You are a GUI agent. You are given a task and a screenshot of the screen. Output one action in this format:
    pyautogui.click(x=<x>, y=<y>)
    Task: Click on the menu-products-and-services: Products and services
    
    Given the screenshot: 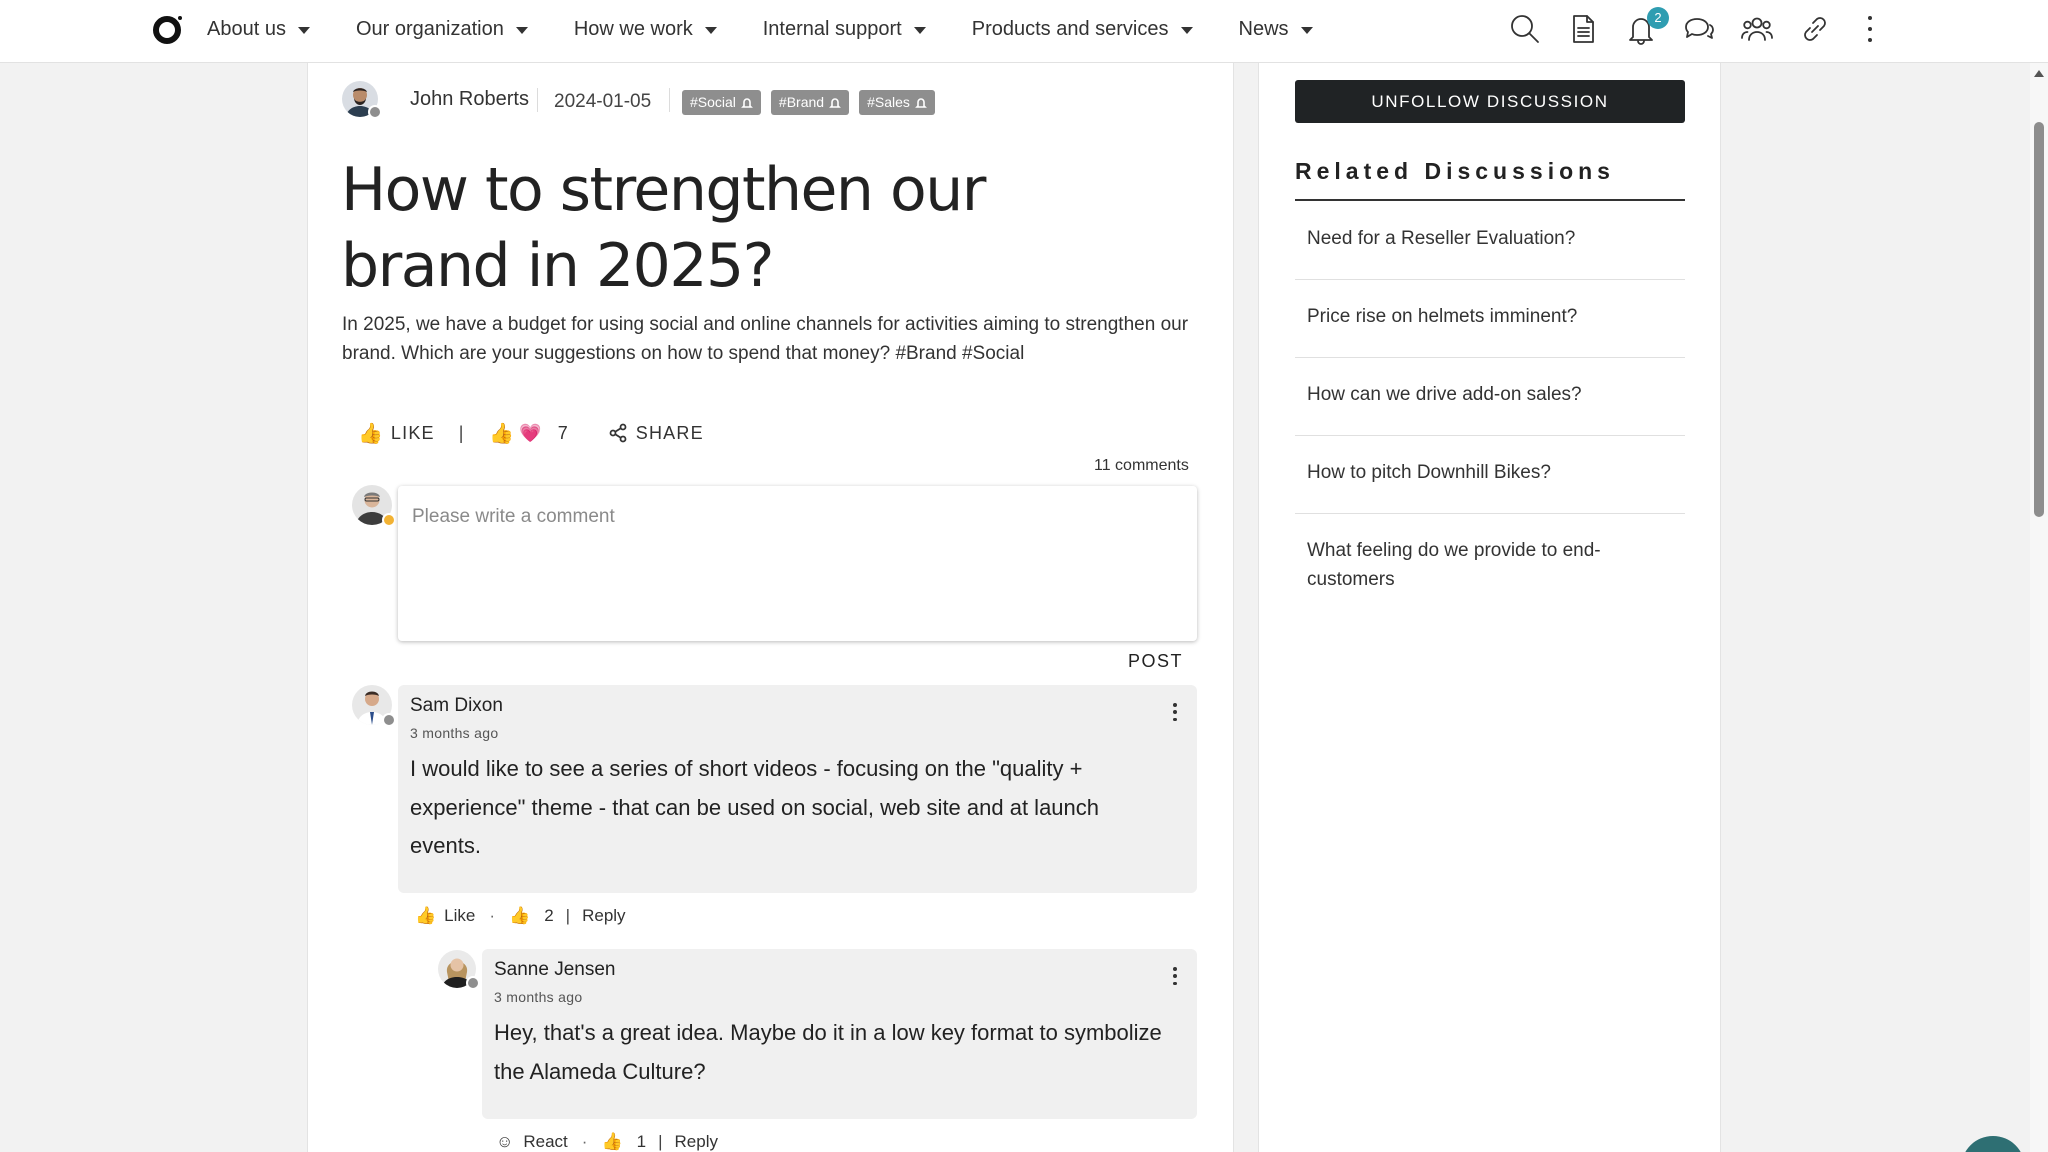 What is the action you would take?
    pyautogui.click(x=1082, y=29)
    